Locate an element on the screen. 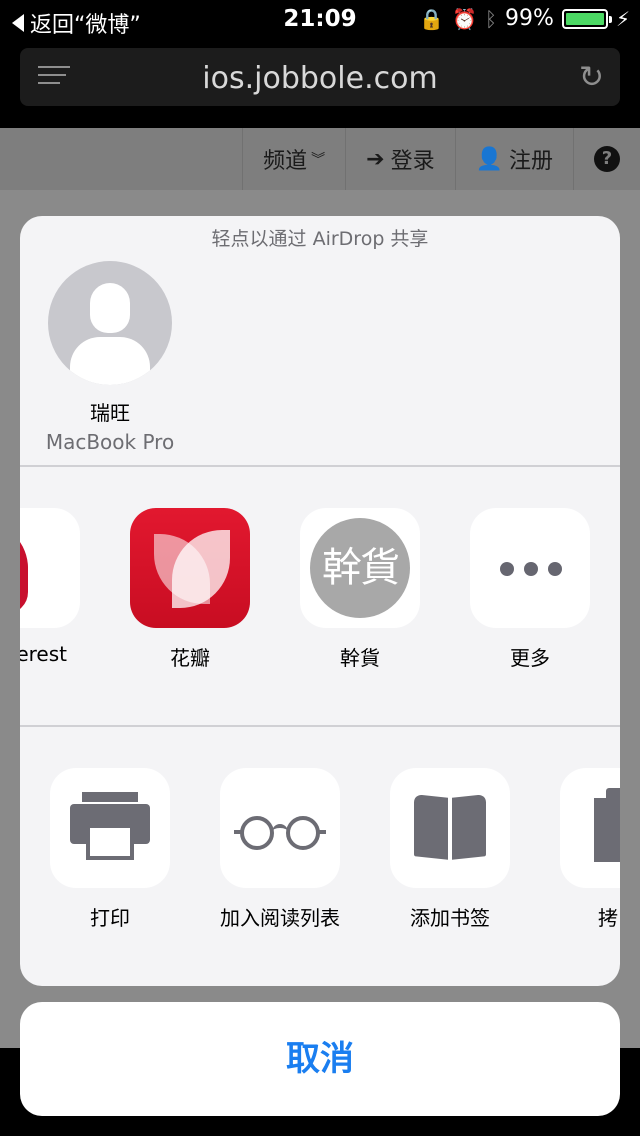  action-print is located at coordinates (110, 828).